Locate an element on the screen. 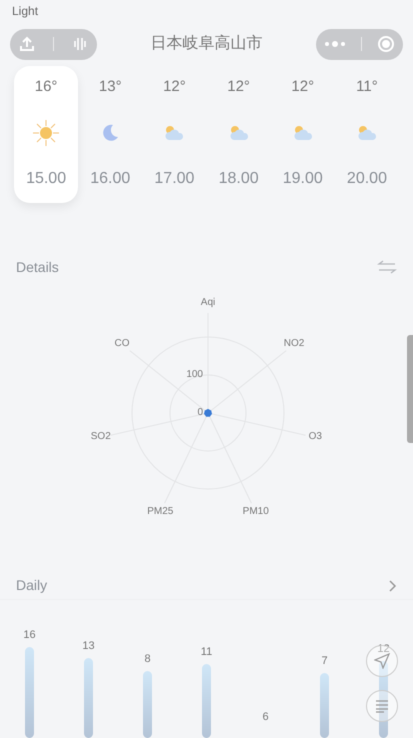 This screenshot has height=738, width=413. tick-label: 100 is located at coordinates (194, 375).